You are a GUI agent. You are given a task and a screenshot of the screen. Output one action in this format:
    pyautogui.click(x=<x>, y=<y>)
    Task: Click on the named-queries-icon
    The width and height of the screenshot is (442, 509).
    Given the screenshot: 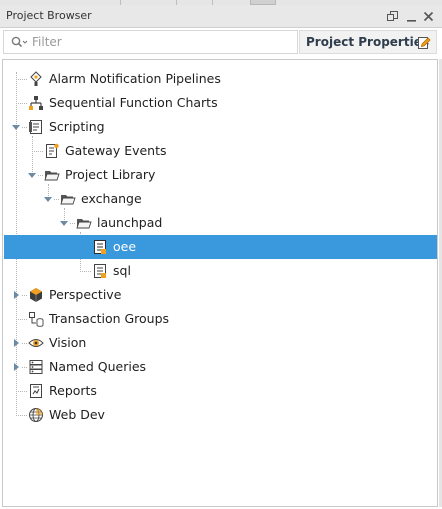 What is the action you would take?
    pyautogui.click(x=36, y=367)
    